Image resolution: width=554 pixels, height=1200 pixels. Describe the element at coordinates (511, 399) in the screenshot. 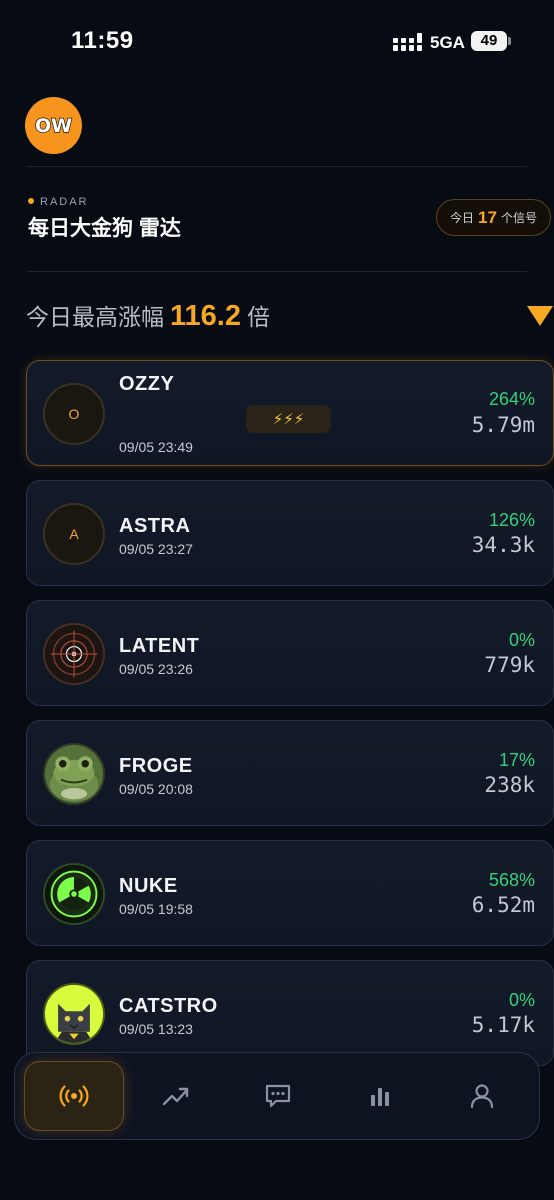

I see `token-gain: 264%` at that location.